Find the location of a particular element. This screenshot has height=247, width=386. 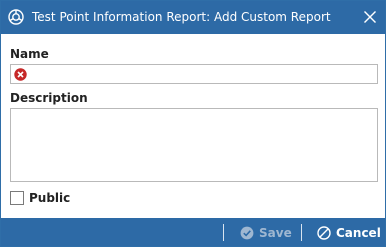

error-icon is located at coordinates (20, 74).